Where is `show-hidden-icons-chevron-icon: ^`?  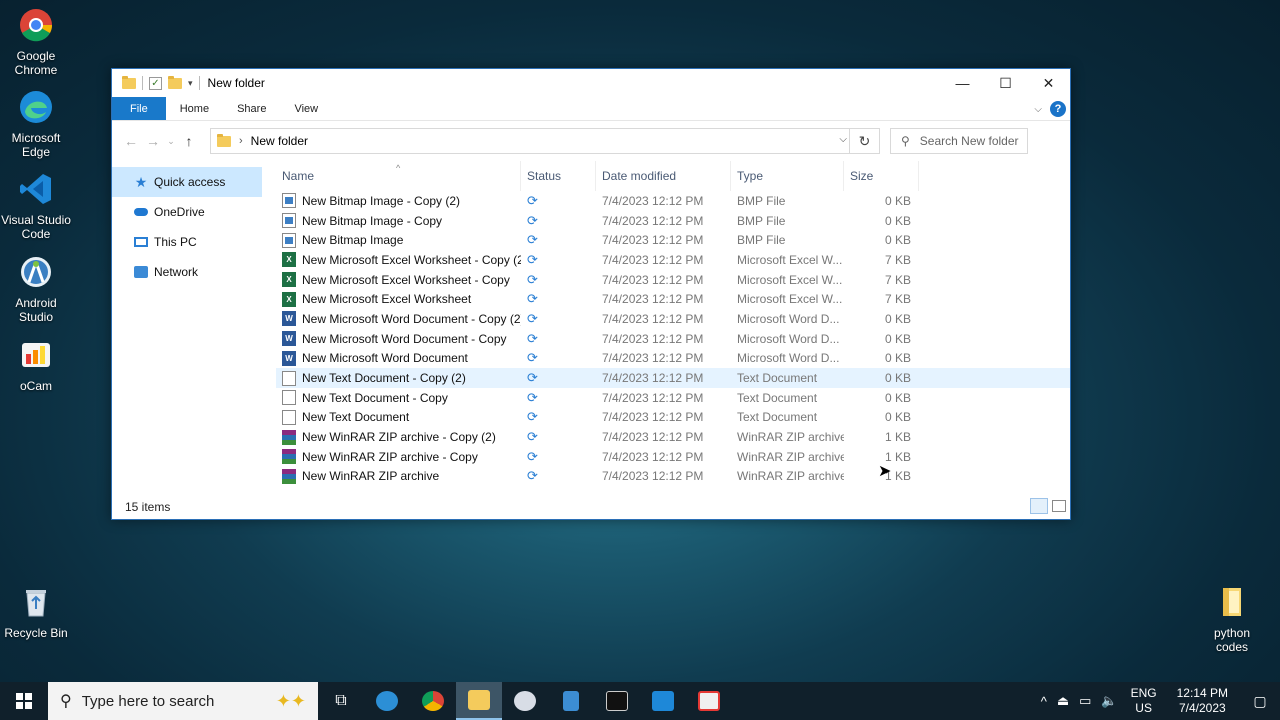 show-hidden-icons-chevron-icon: ^ is located at coordinates (1044, 701).